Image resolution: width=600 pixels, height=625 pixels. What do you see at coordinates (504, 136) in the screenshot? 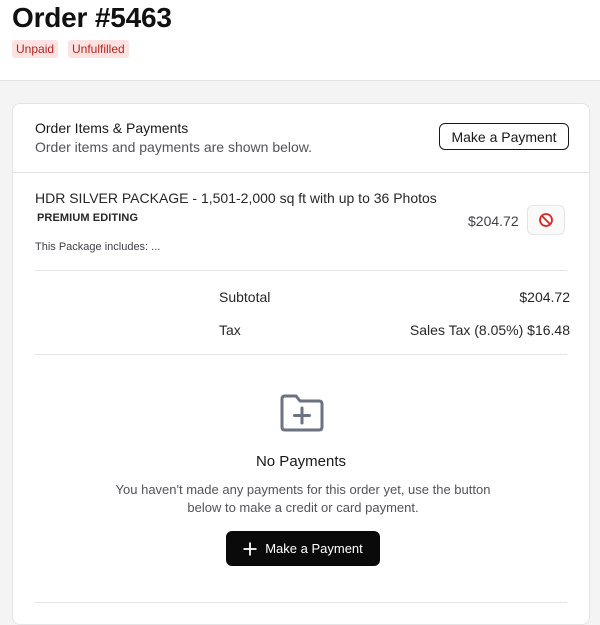
I see `make-payment-button: Make a Payment` at bounding box center [504, 136].